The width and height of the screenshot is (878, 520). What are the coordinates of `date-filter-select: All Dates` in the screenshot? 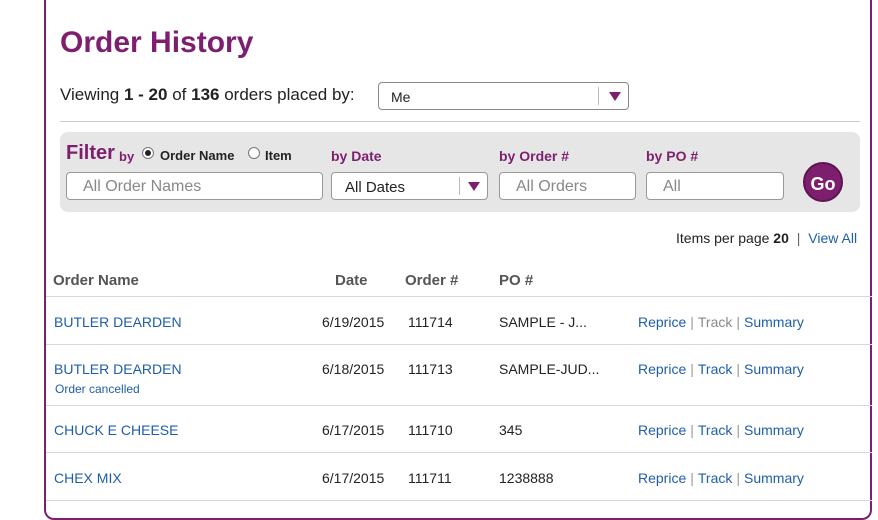 It's located at (409, 186).